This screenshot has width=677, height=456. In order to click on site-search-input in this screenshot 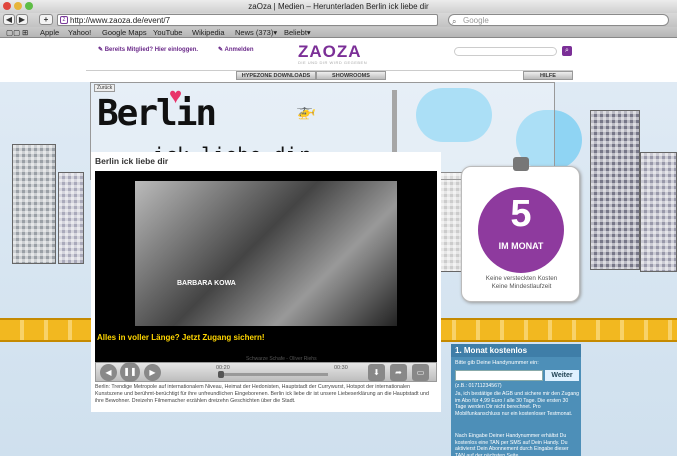, I will do `click(505, 51)`.